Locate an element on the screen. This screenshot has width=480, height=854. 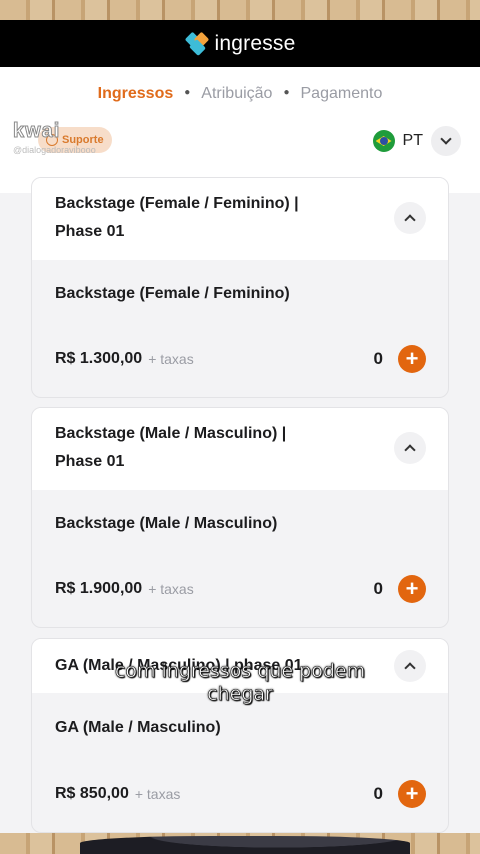
ticket-header: Backstage (Male / Masculino) | Phase 01 is located at coordinates (240, 449).